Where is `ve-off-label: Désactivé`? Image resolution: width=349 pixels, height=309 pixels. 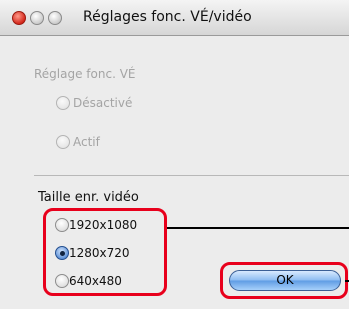
ve-off-label: Désactivé is located at coordinates (103, 103).